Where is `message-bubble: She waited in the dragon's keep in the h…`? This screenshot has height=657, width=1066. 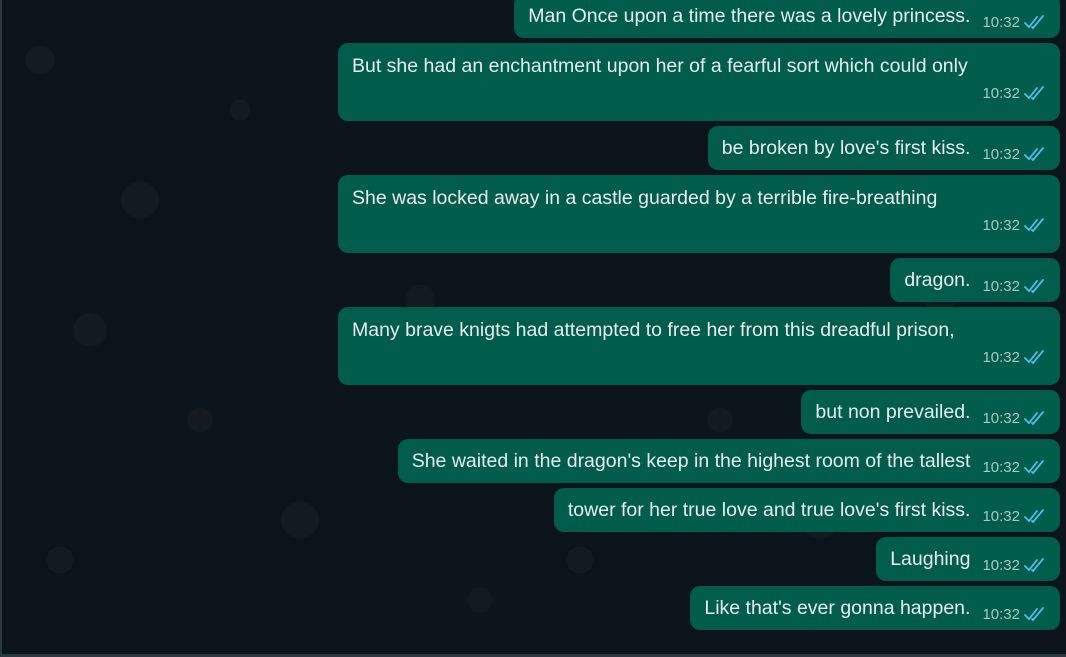
message-bubble: She waited in the dragon's keep in the h… is located at coordinates (728, 461).